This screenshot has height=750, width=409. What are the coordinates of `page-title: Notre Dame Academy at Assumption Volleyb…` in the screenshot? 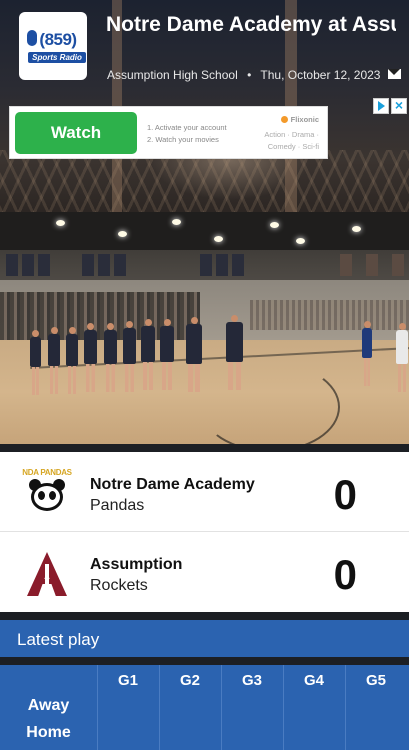 It's located at (251, 24).